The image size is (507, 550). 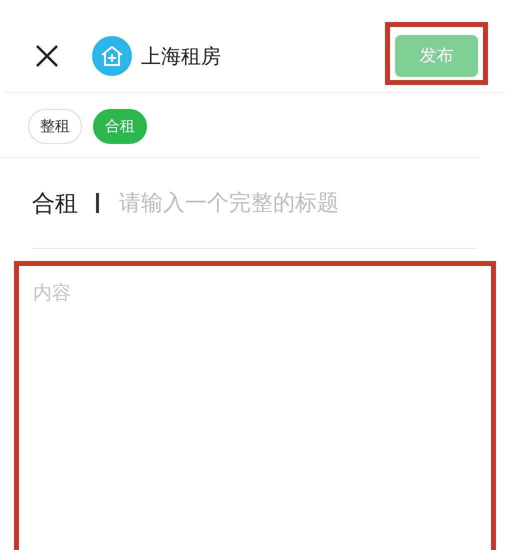 I want to click on category-tag: 合租, so click(x=120, y=126).